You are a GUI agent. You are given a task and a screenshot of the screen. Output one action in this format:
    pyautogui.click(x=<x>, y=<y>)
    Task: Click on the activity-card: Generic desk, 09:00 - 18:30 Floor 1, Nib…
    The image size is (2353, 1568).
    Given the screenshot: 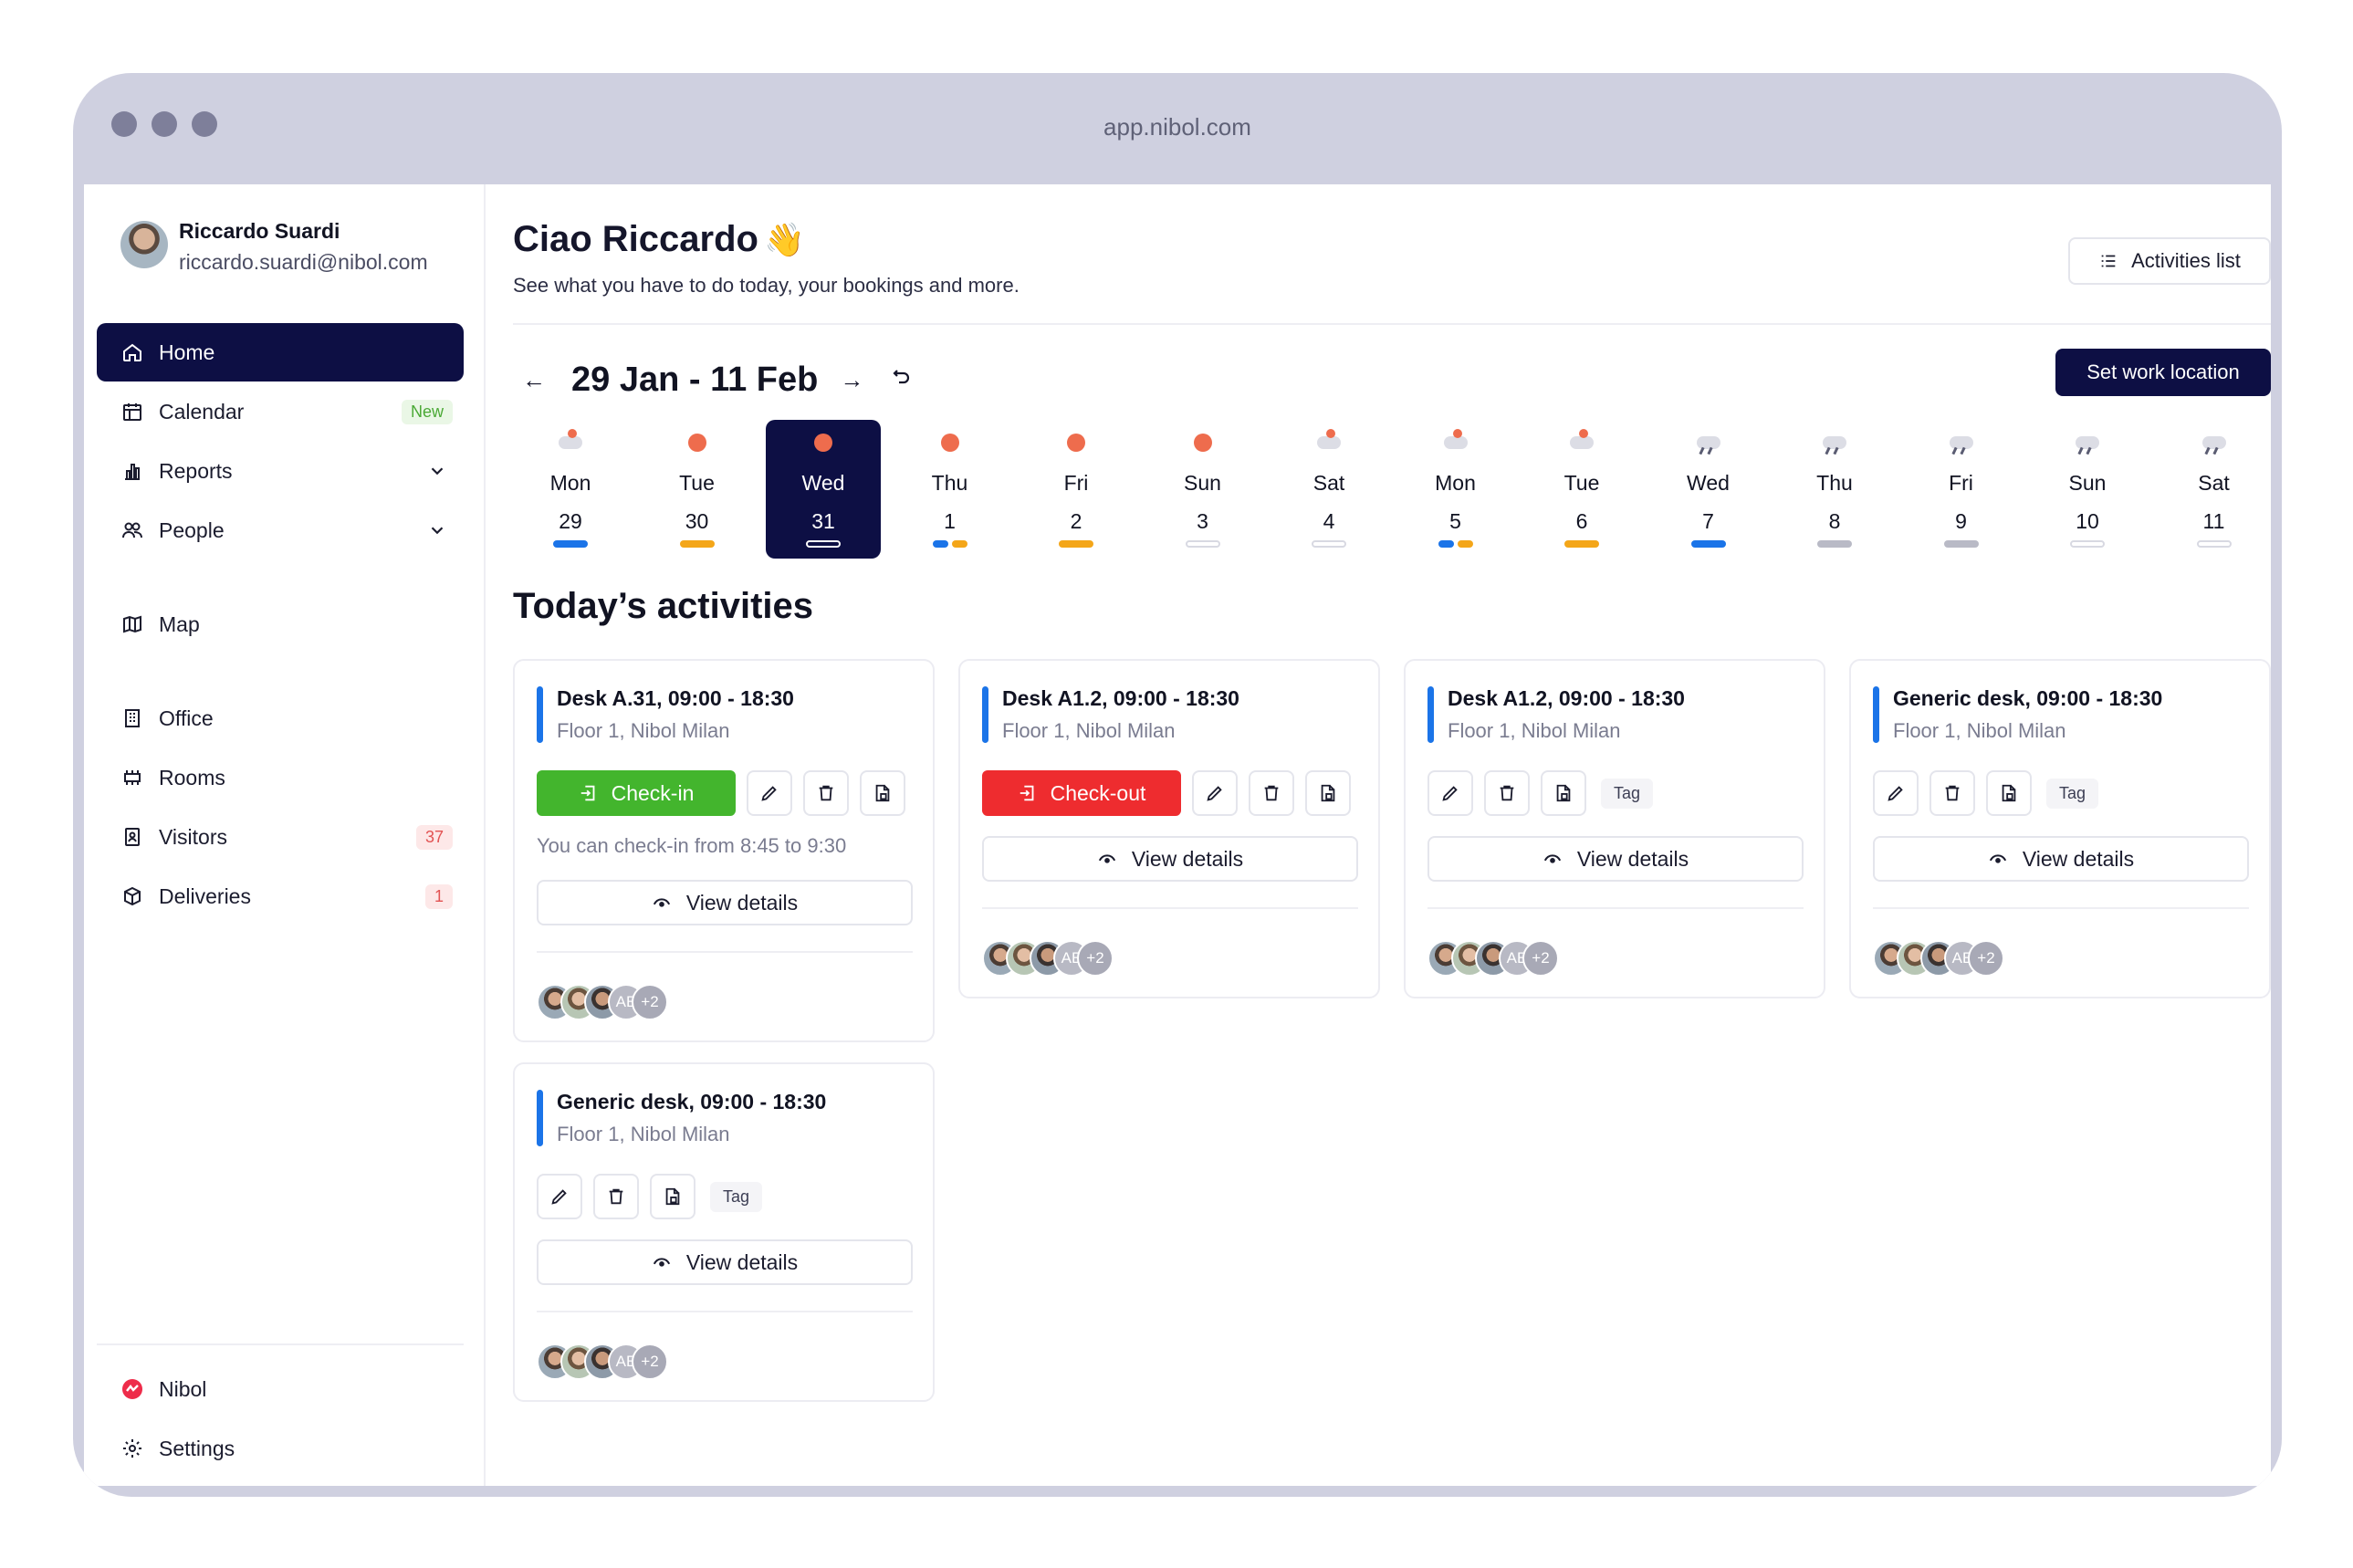 What is the action you would take?
    pyautogui.click(x=724, y=1232)
    